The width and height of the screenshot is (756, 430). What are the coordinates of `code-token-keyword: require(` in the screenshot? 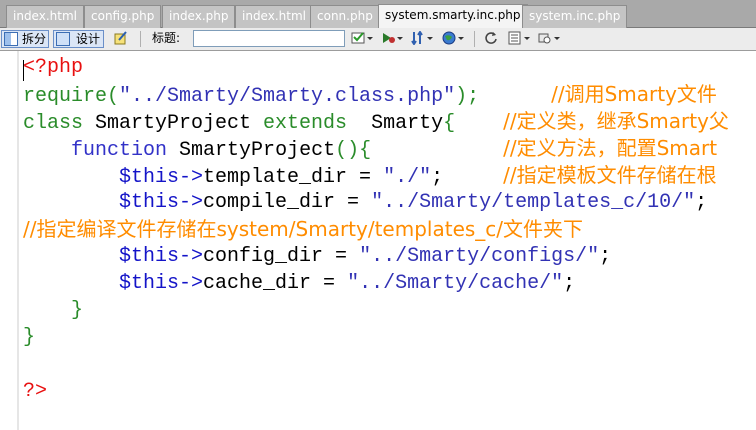 It's located at (71, 96).